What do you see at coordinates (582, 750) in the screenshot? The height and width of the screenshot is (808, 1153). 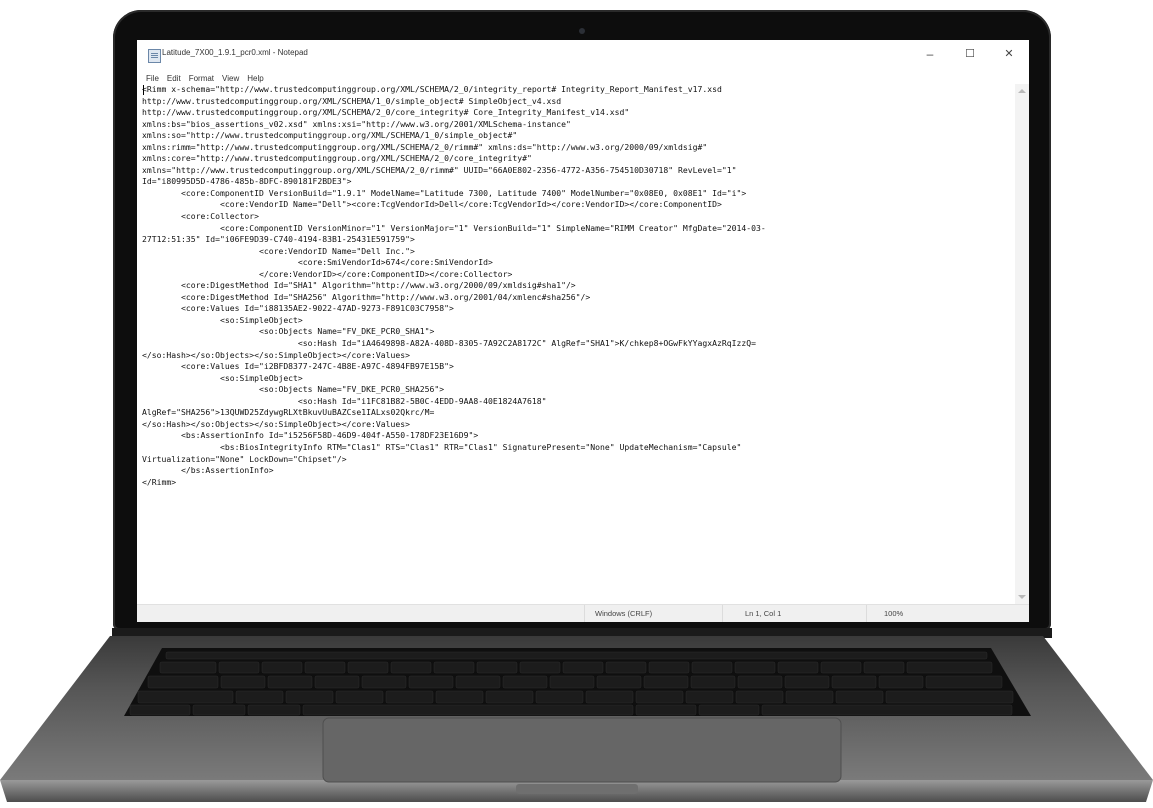 I see `trackpad` at bounding box center [582, 750].